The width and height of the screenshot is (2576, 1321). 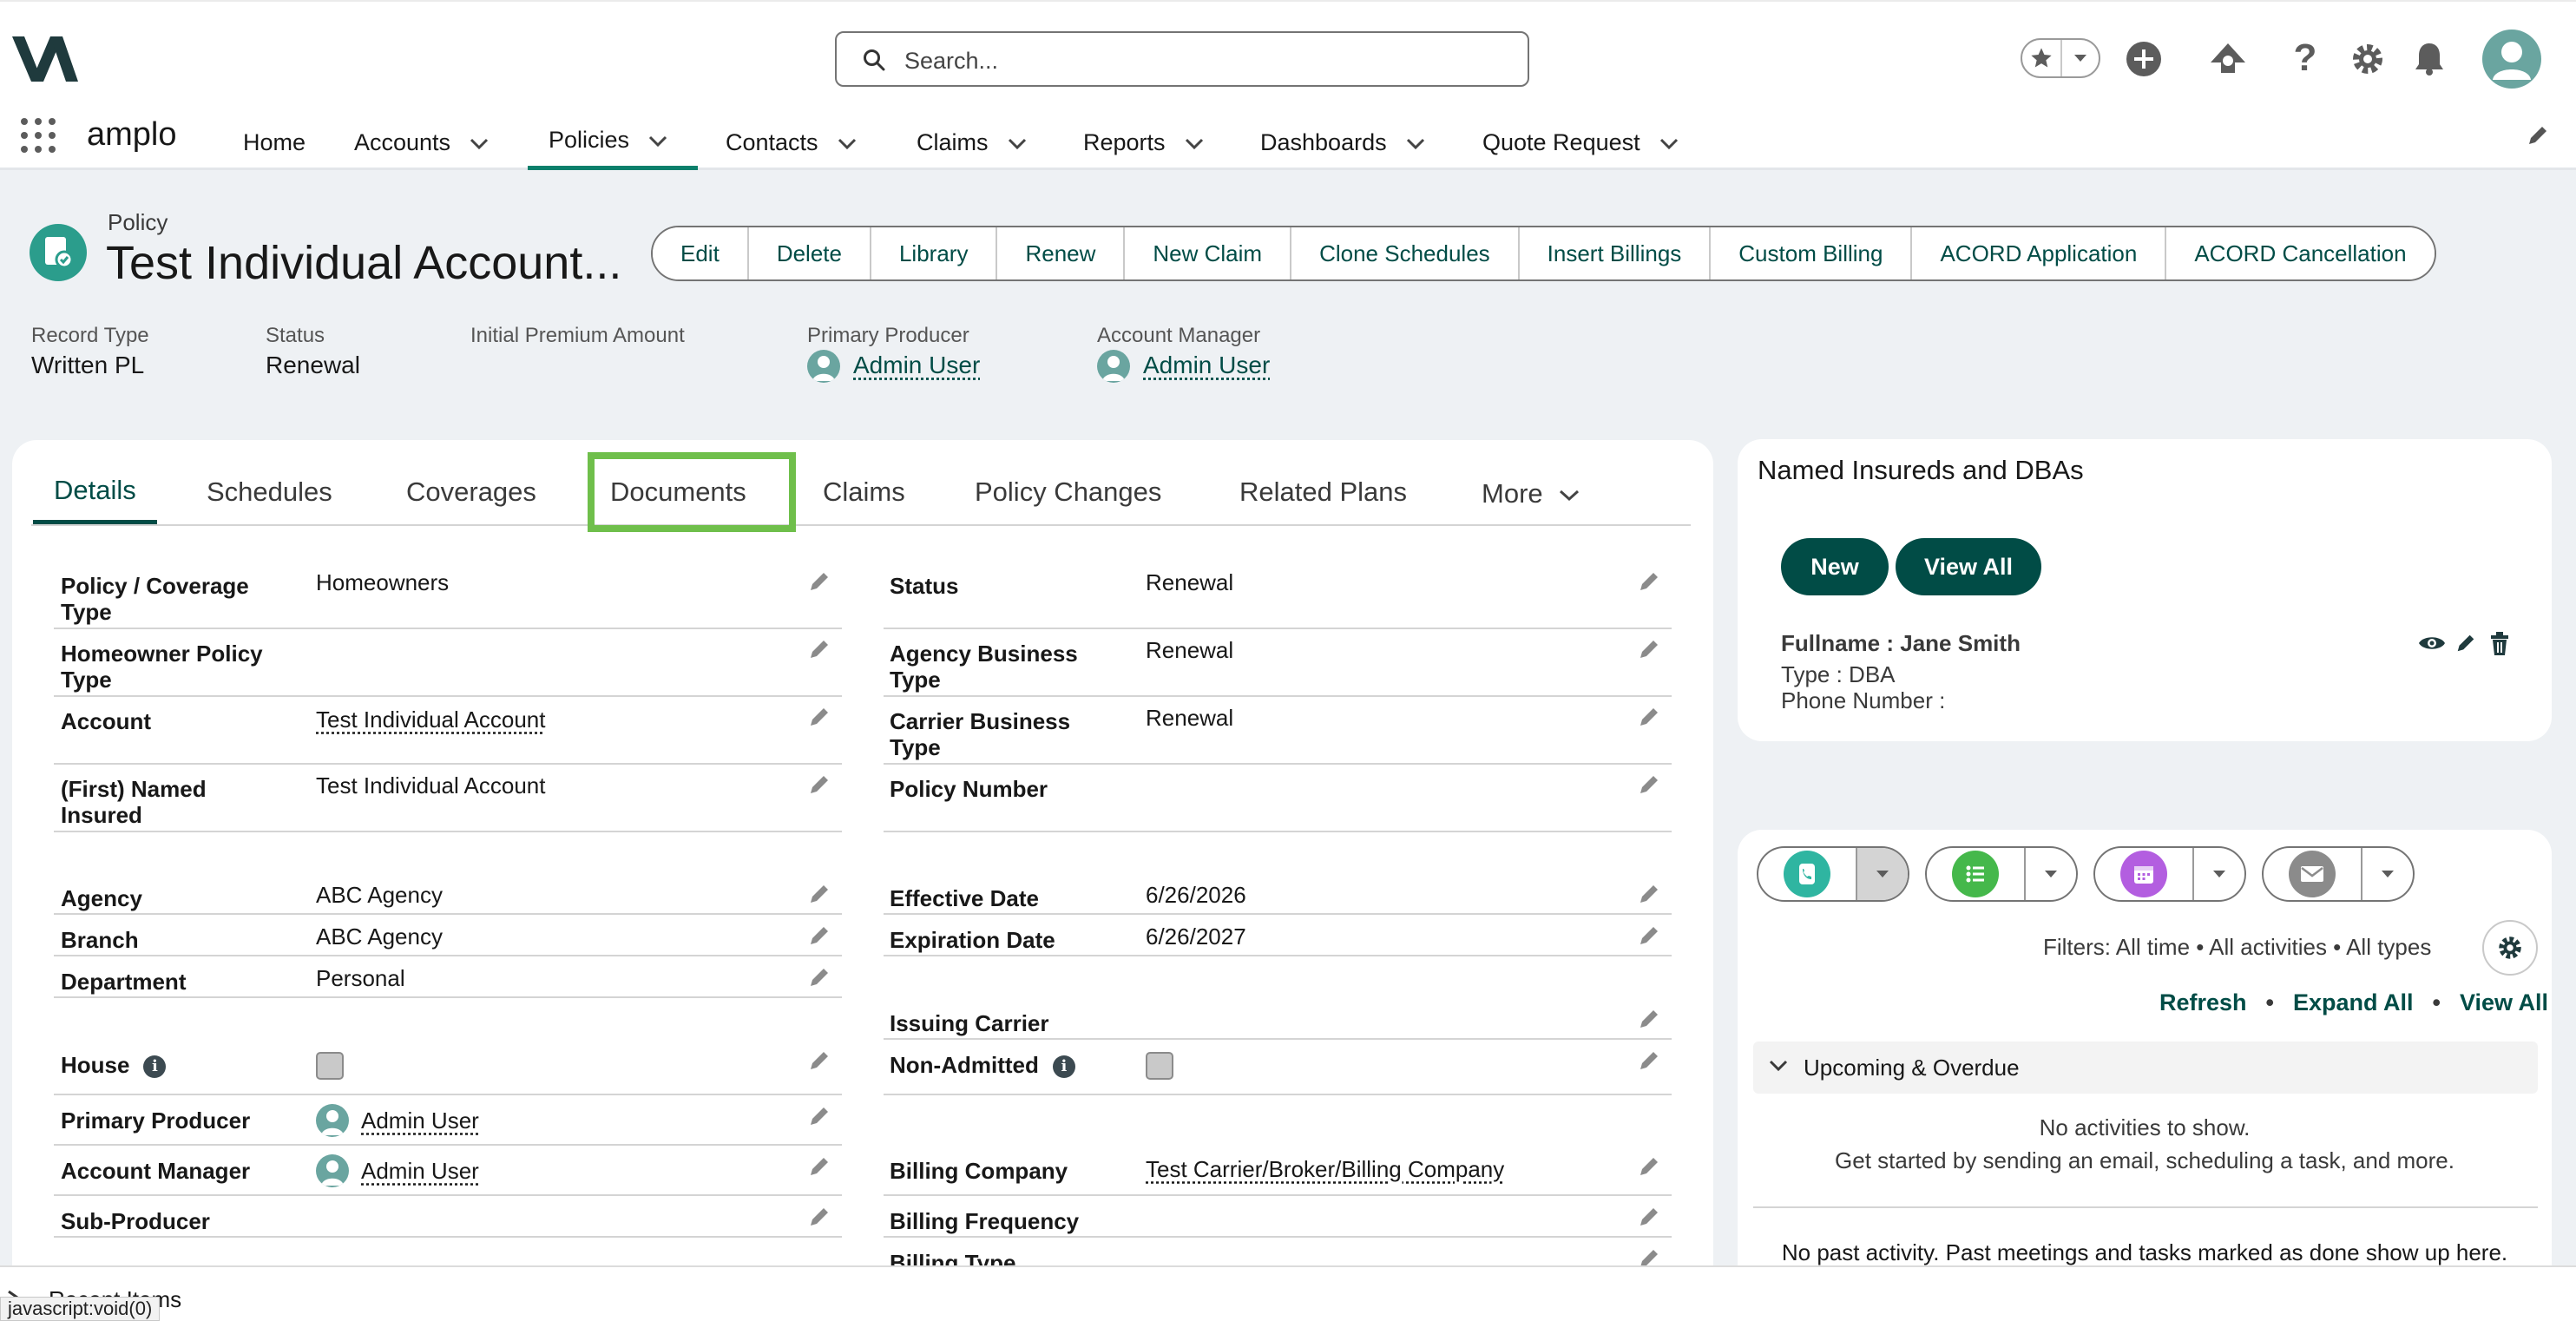 What do you see at coordinates (2429, 59) in the screenshot?
I see `notifications-bell-icon` at bounding box center [2429, 59].